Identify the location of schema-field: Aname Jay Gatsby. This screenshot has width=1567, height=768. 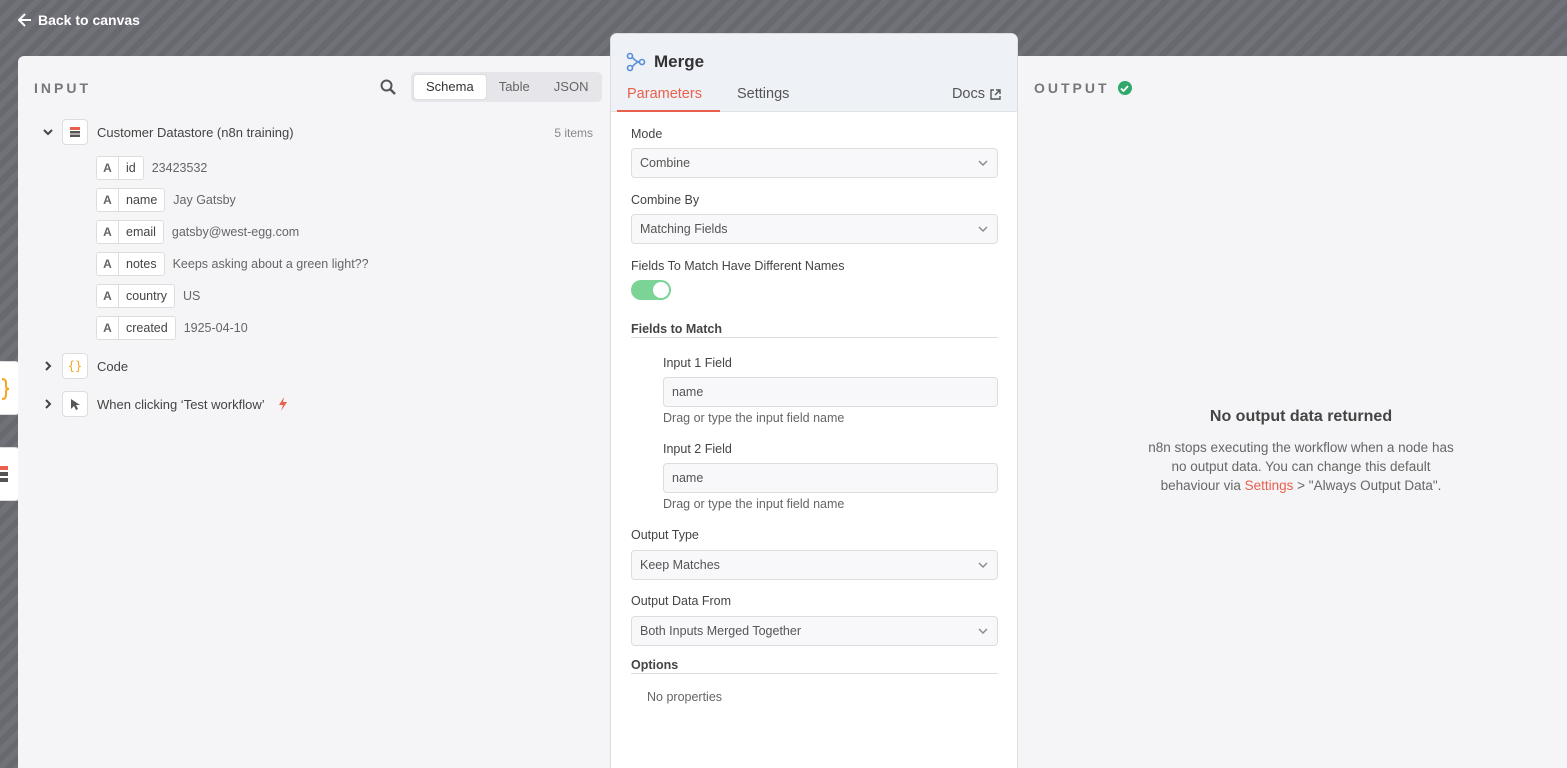
(166, 200).